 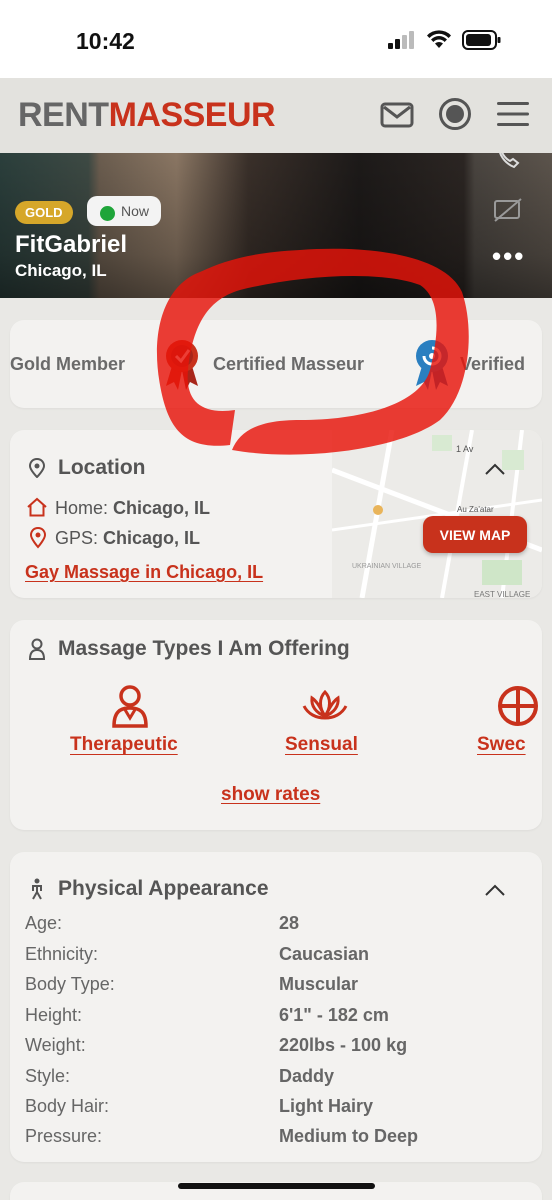 I want to click on gold-member-label: Gold Member, so click(x=68, y=364).